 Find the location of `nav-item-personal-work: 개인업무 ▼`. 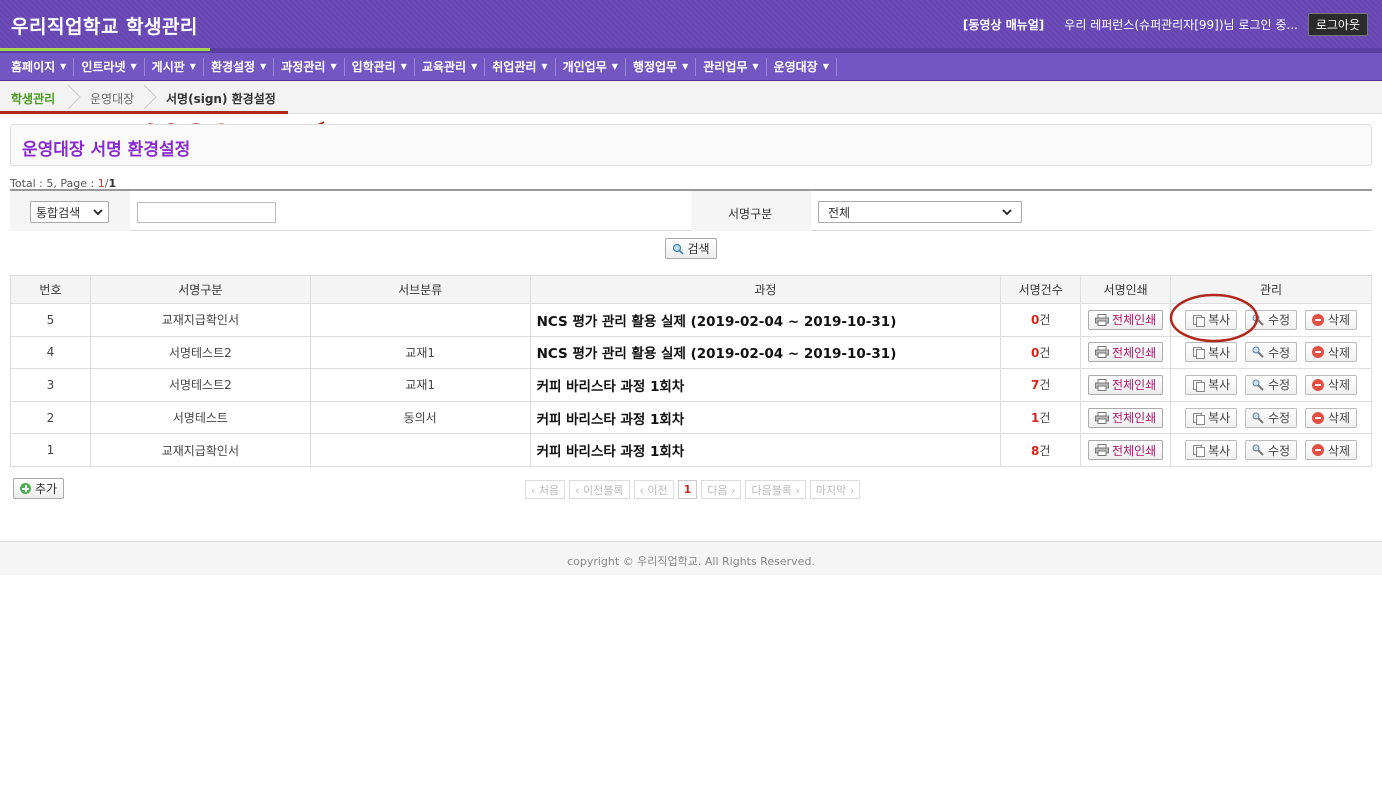

nav-item-personal-work: 개인업무 ▼ is located at coordinates (591, 66).